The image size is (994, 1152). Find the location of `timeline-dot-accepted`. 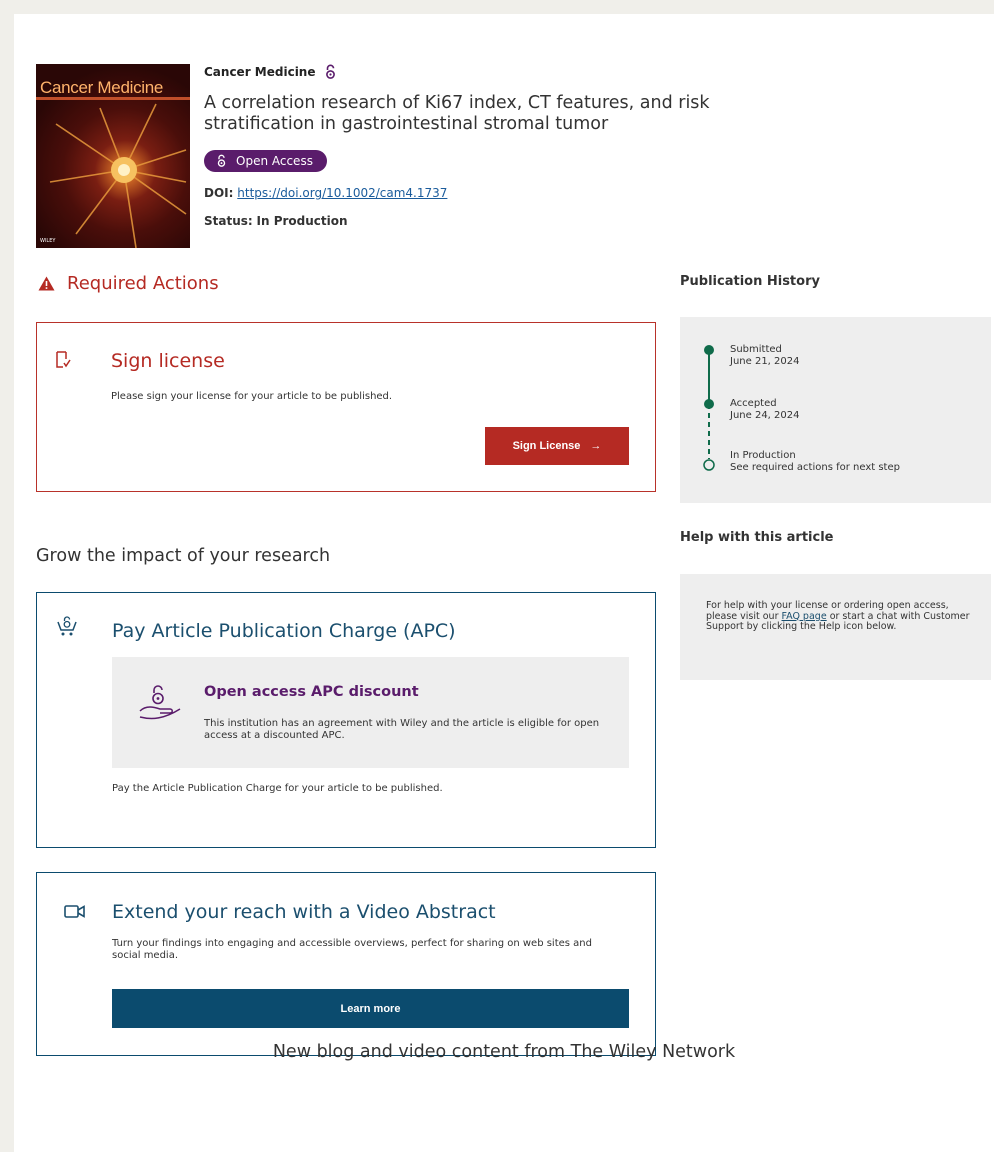

timeline-dot-accepted is located at coordinates (709, 404).